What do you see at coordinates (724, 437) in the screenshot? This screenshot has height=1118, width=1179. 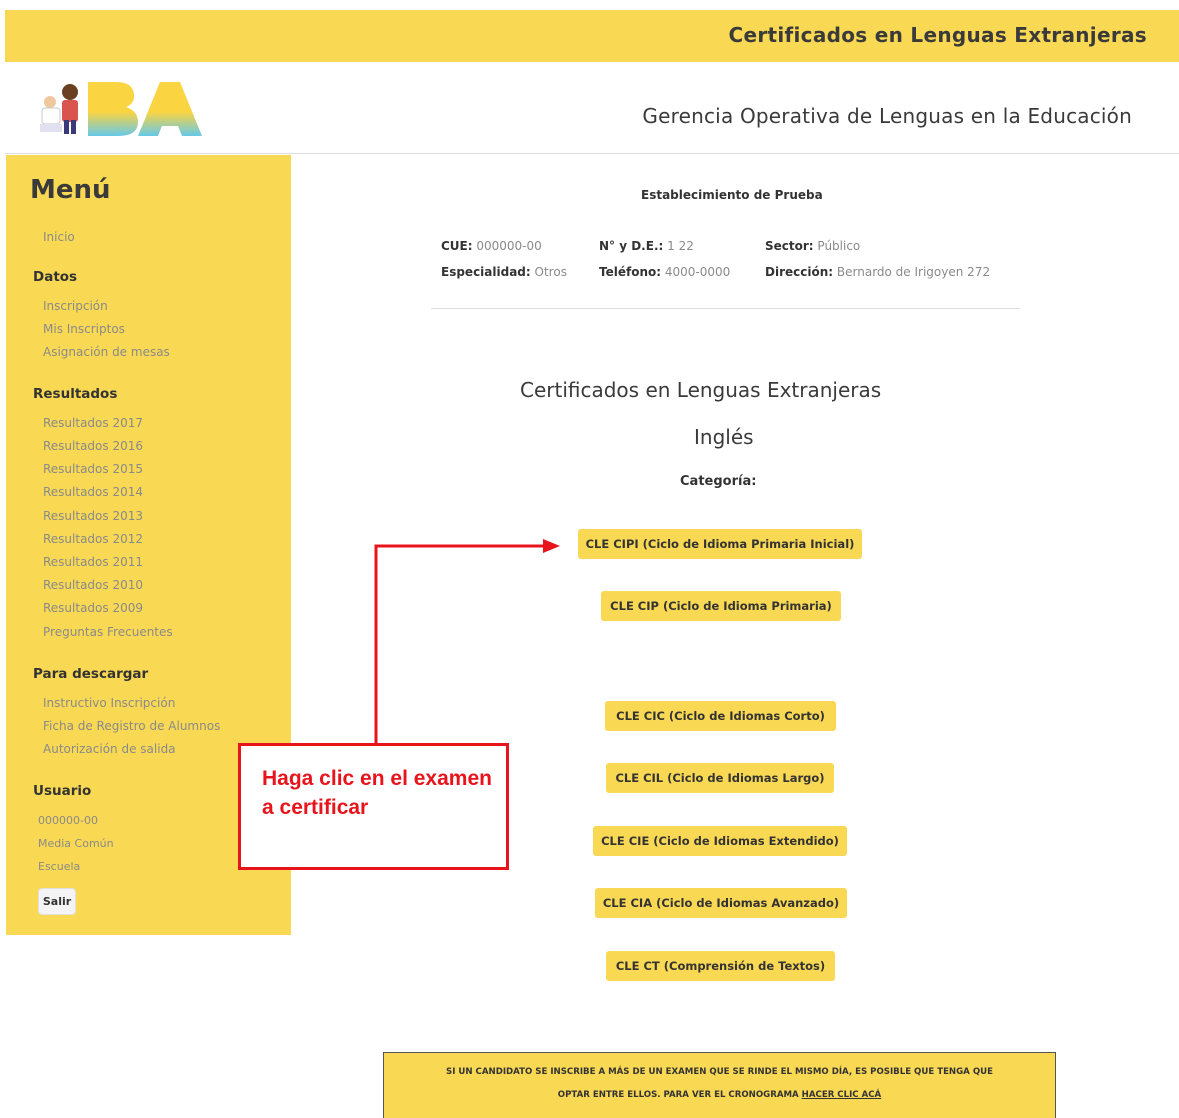 I see `language-title: Inglés` at bounding box center [724, 437].